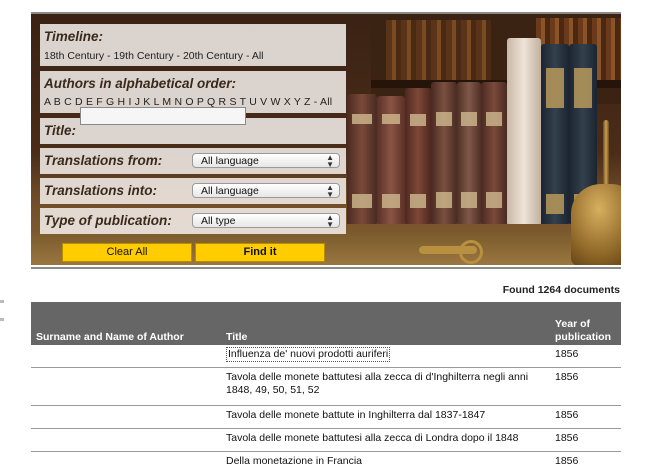  What do you see at coordinates (438, 50) in the screenshot?
I see `back-books` at bounding box center [438, 50].